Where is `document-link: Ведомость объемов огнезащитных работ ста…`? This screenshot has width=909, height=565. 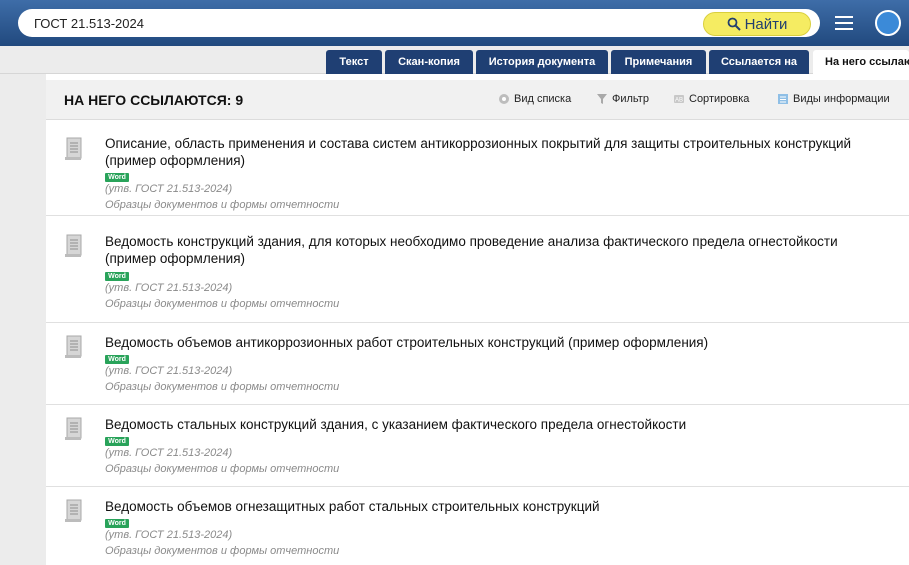
document-link: Ведомость объемов огнезащитных работ ста… is located at coordinates (495, 506).